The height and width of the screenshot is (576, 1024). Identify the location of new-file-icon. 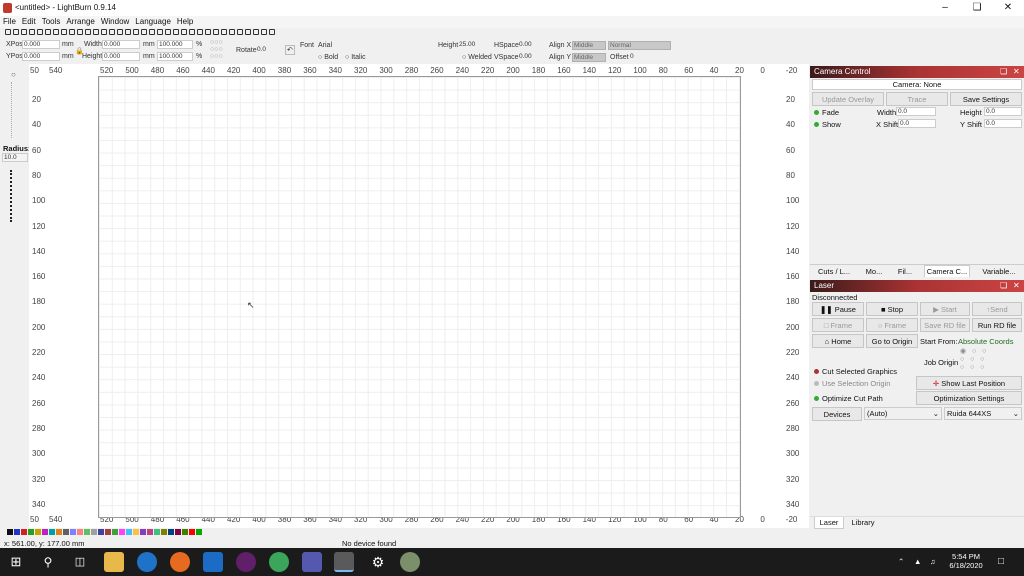
(8, 32).